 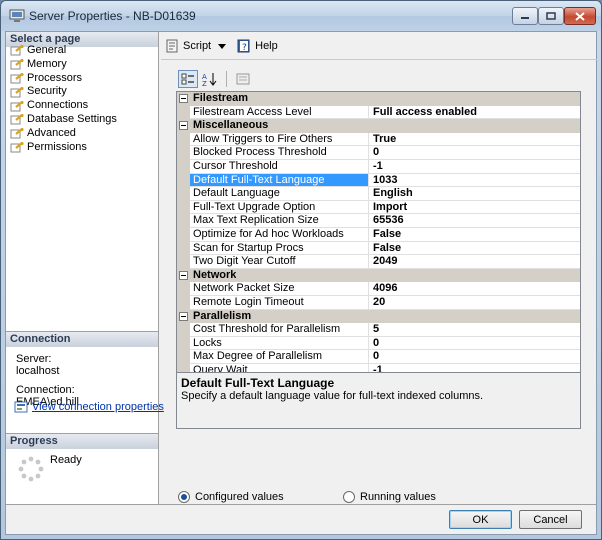 What do you see at coordinates (72, 118) in the screenshot?
I see `page-item-label: Database Settings` at bounding box center [72, 118].